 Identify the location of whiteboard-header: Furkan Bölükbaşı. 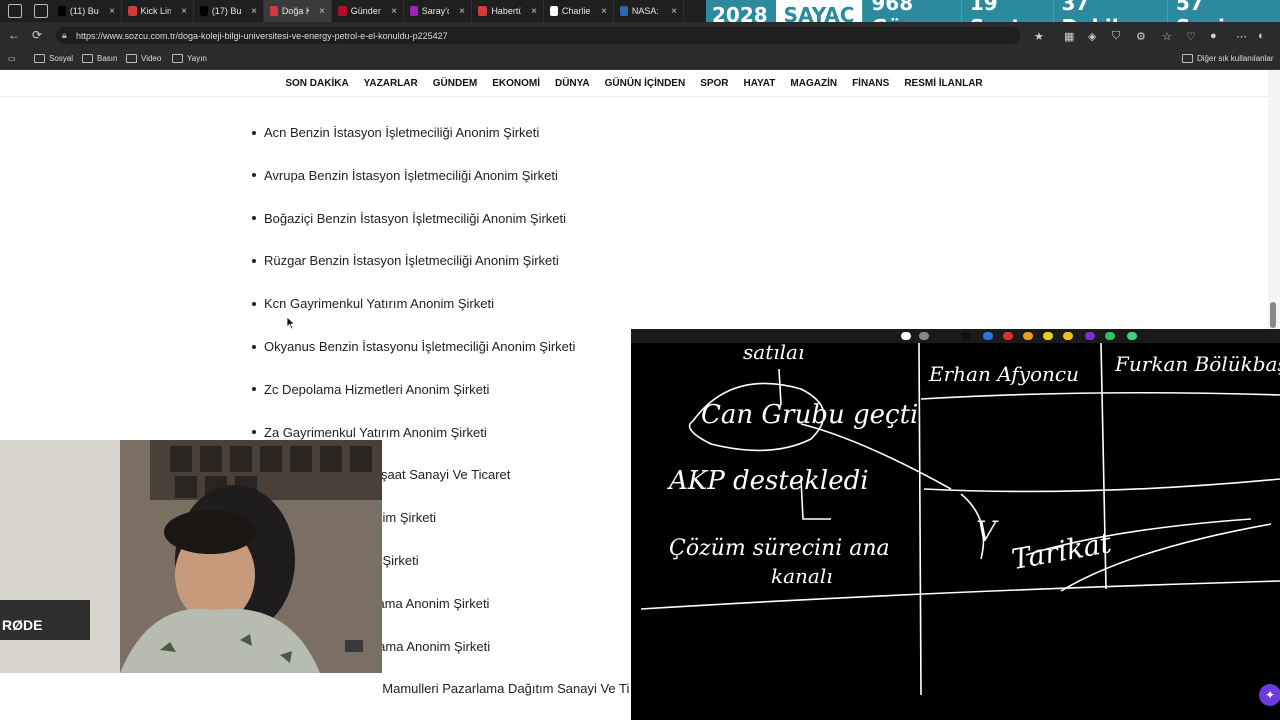
(1197, 364).